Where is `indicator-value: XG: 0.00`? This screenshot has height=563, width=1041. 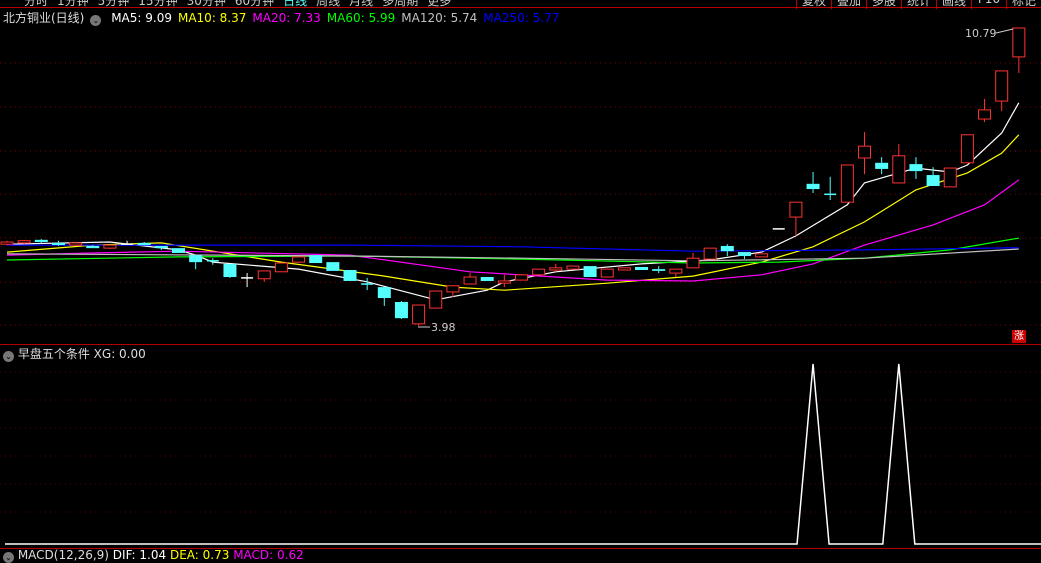
indicator-value: XG: 0.00 is located at coordinates (119, 354).